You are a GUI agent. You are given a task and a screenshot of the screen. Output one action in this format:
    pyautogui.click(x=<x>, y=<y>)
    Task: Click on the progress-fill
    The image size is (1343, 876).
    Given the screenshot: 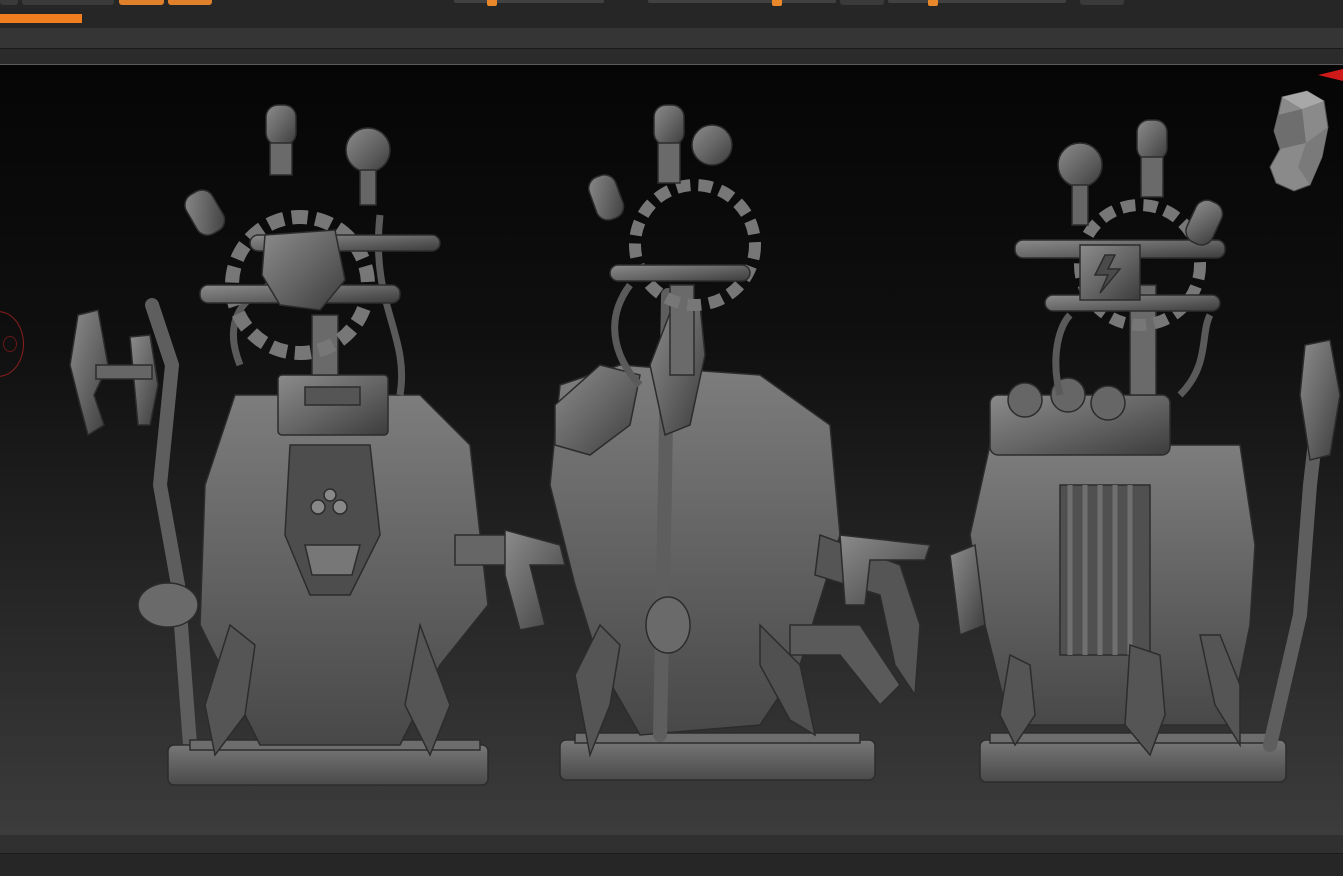 What is the action you would take?
    pyautogui.click(x=41, y=18)
    